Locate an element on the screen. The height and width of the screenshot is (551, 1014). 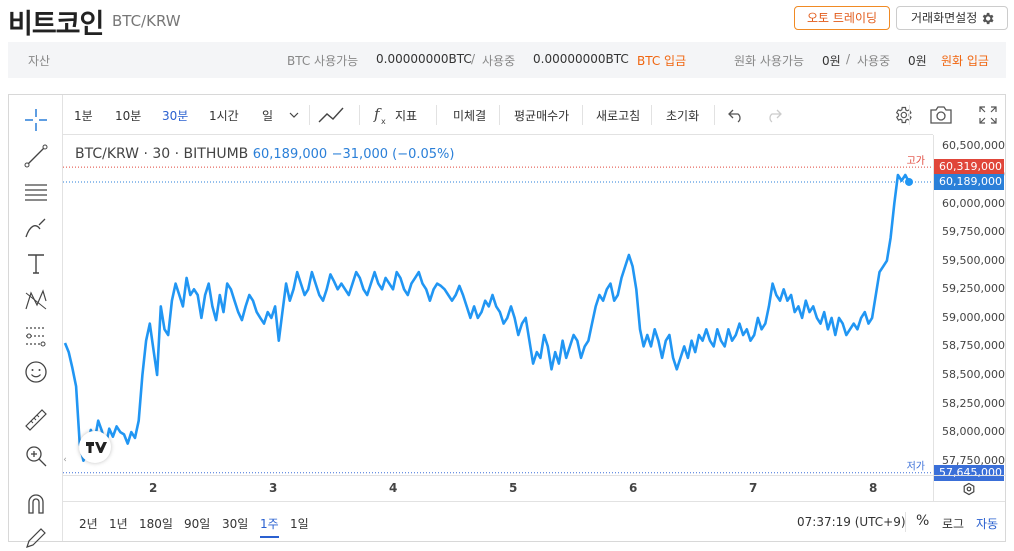
fullscreen-icon is located at coordinates (988, 115).